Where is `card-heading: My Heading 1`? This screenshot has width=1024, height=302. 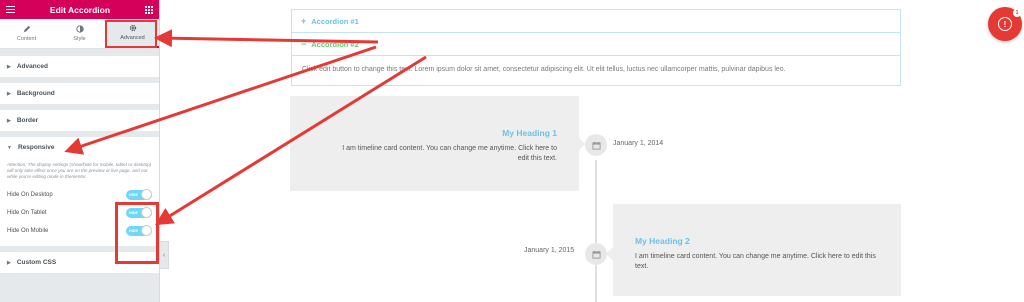 card-heading: My Heading 1 is located at coordinates (529, 133).